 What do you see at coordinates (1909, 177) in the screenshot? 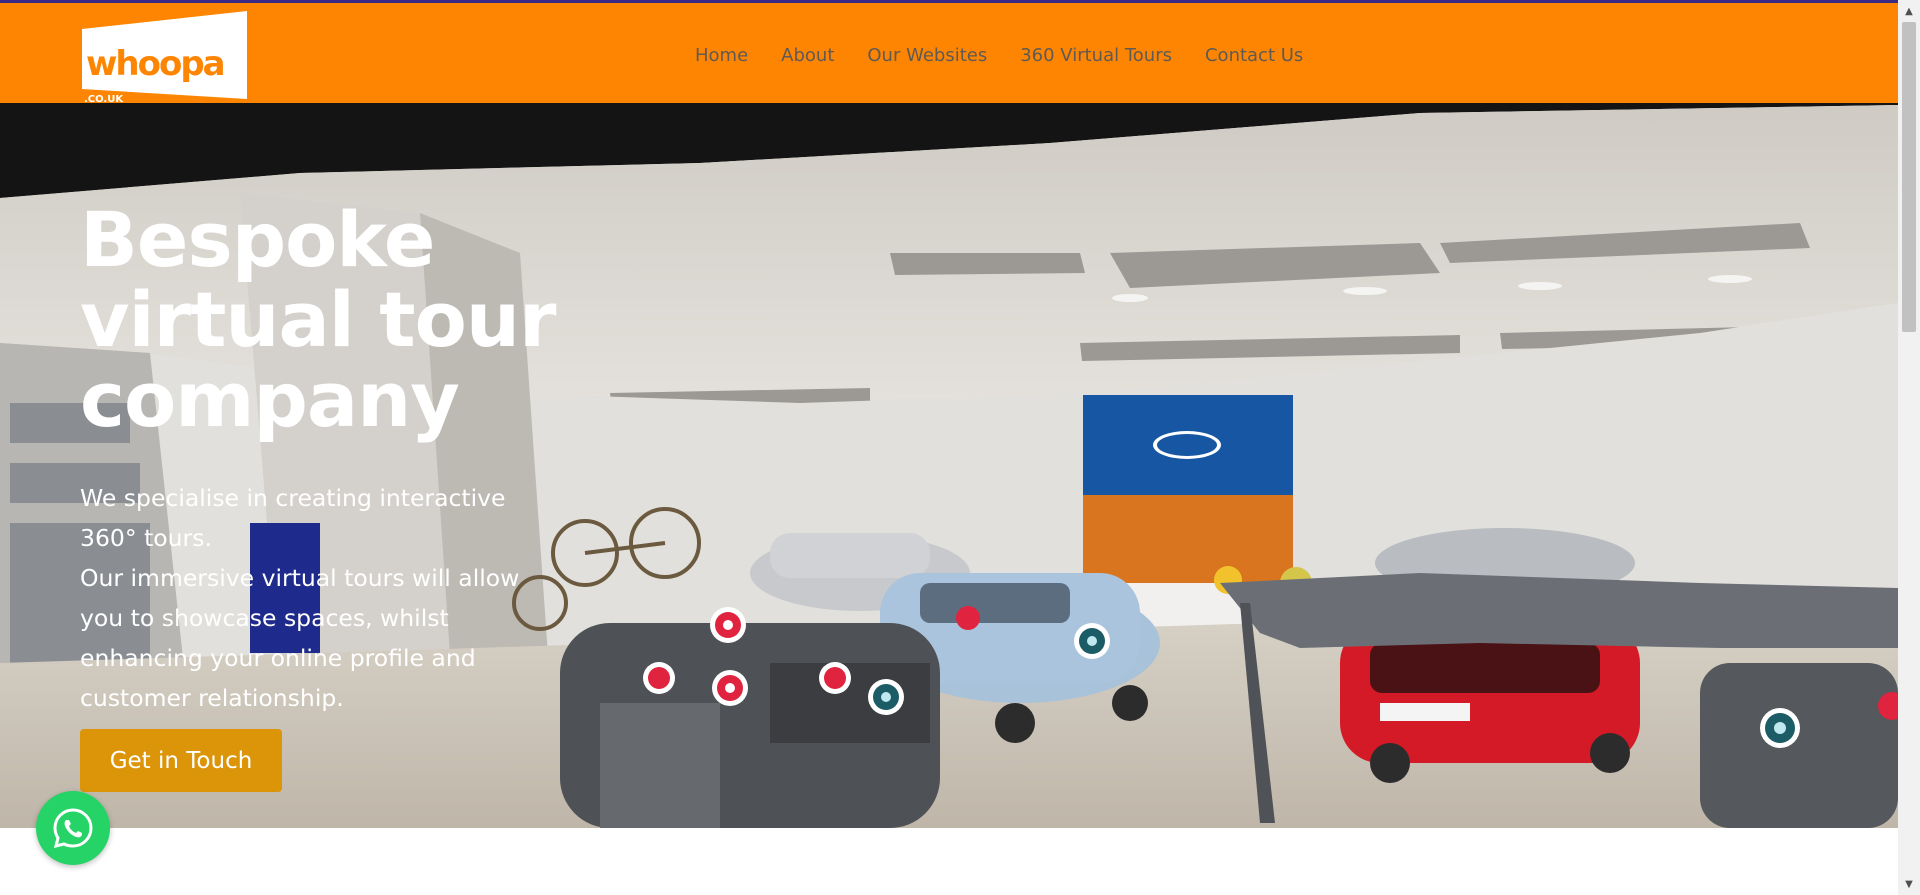
I see `scroll-thumb` at bounding box center [1909, 177].